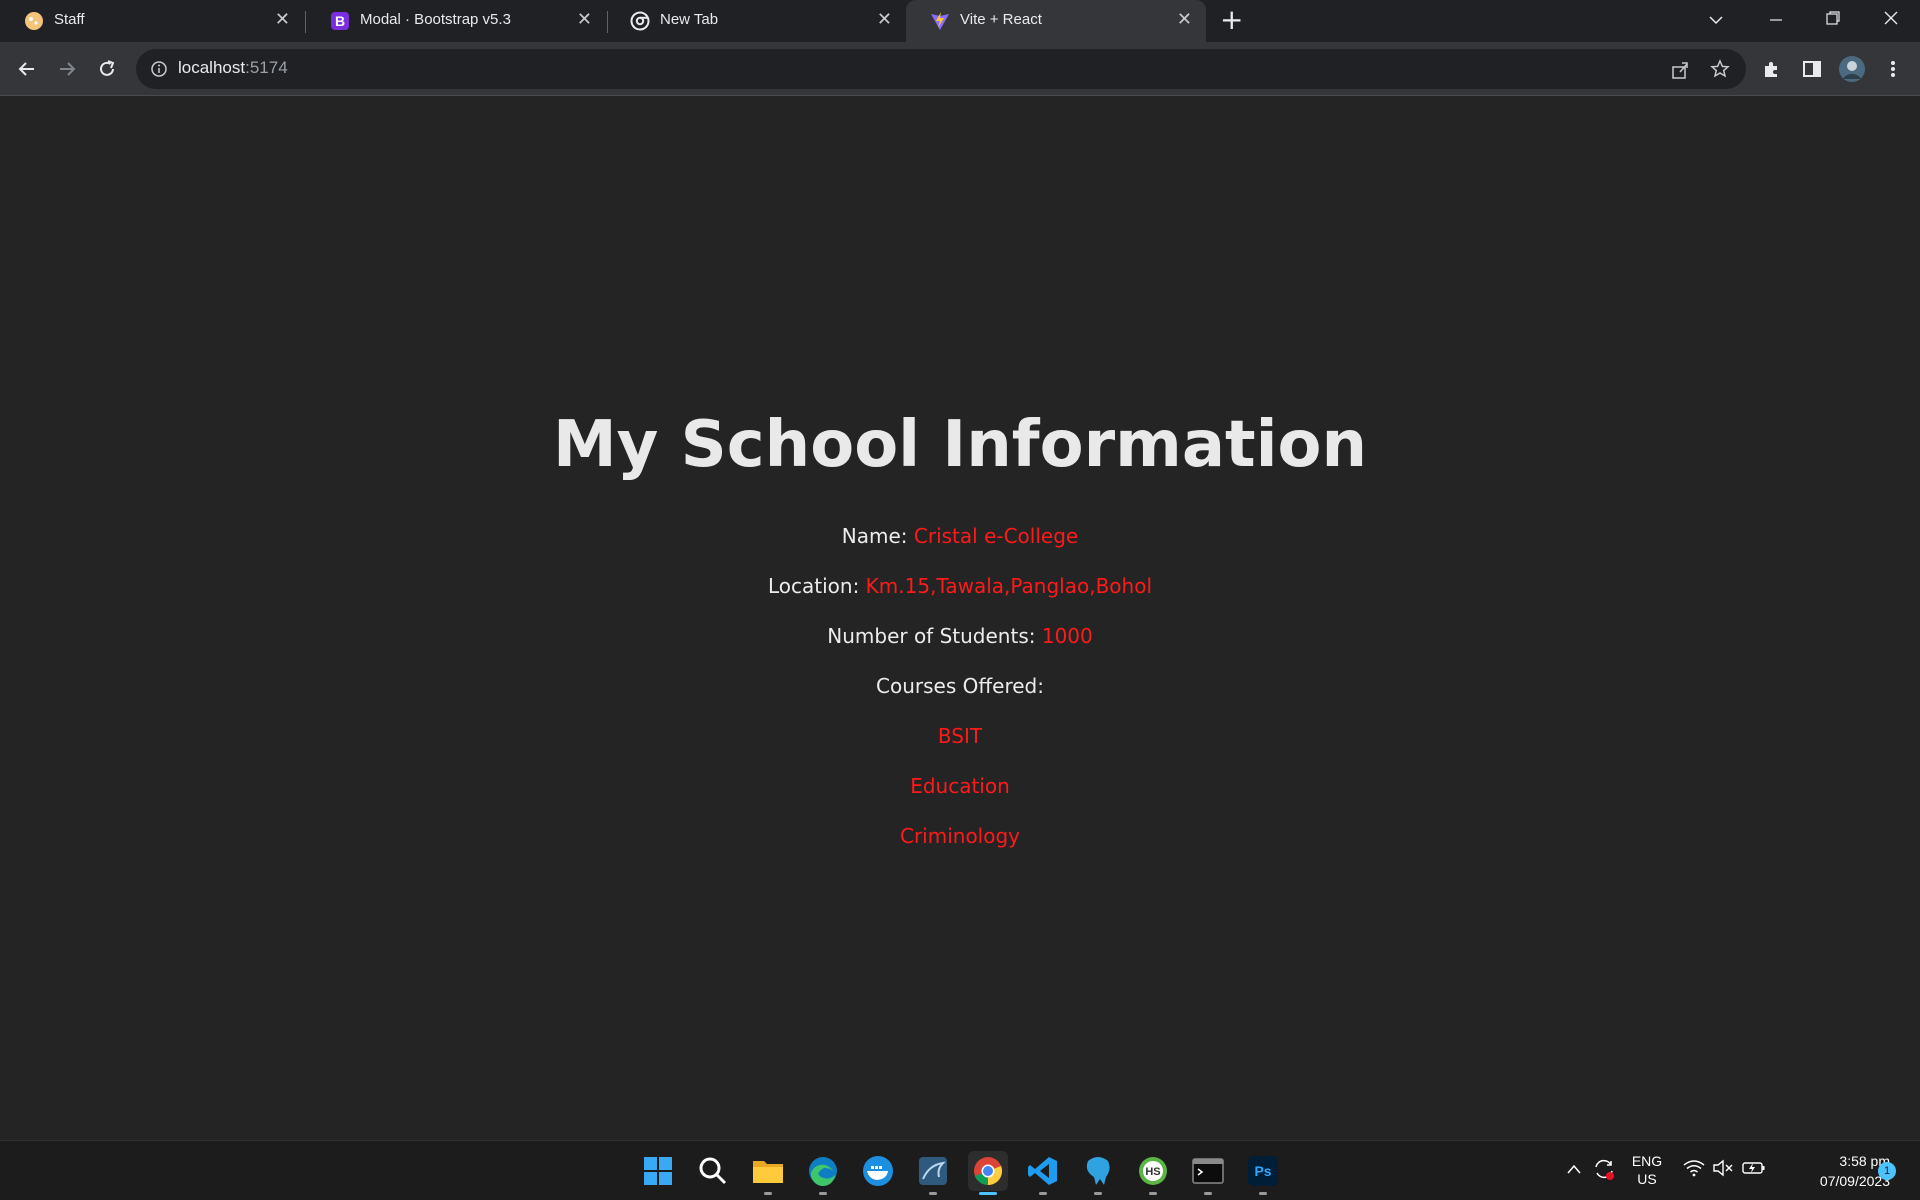 This screenshot has height=1200, width=1920. Describe the element at coordinates (1694, 1168) in the screenshot. I see `wifi-icon` at that location.